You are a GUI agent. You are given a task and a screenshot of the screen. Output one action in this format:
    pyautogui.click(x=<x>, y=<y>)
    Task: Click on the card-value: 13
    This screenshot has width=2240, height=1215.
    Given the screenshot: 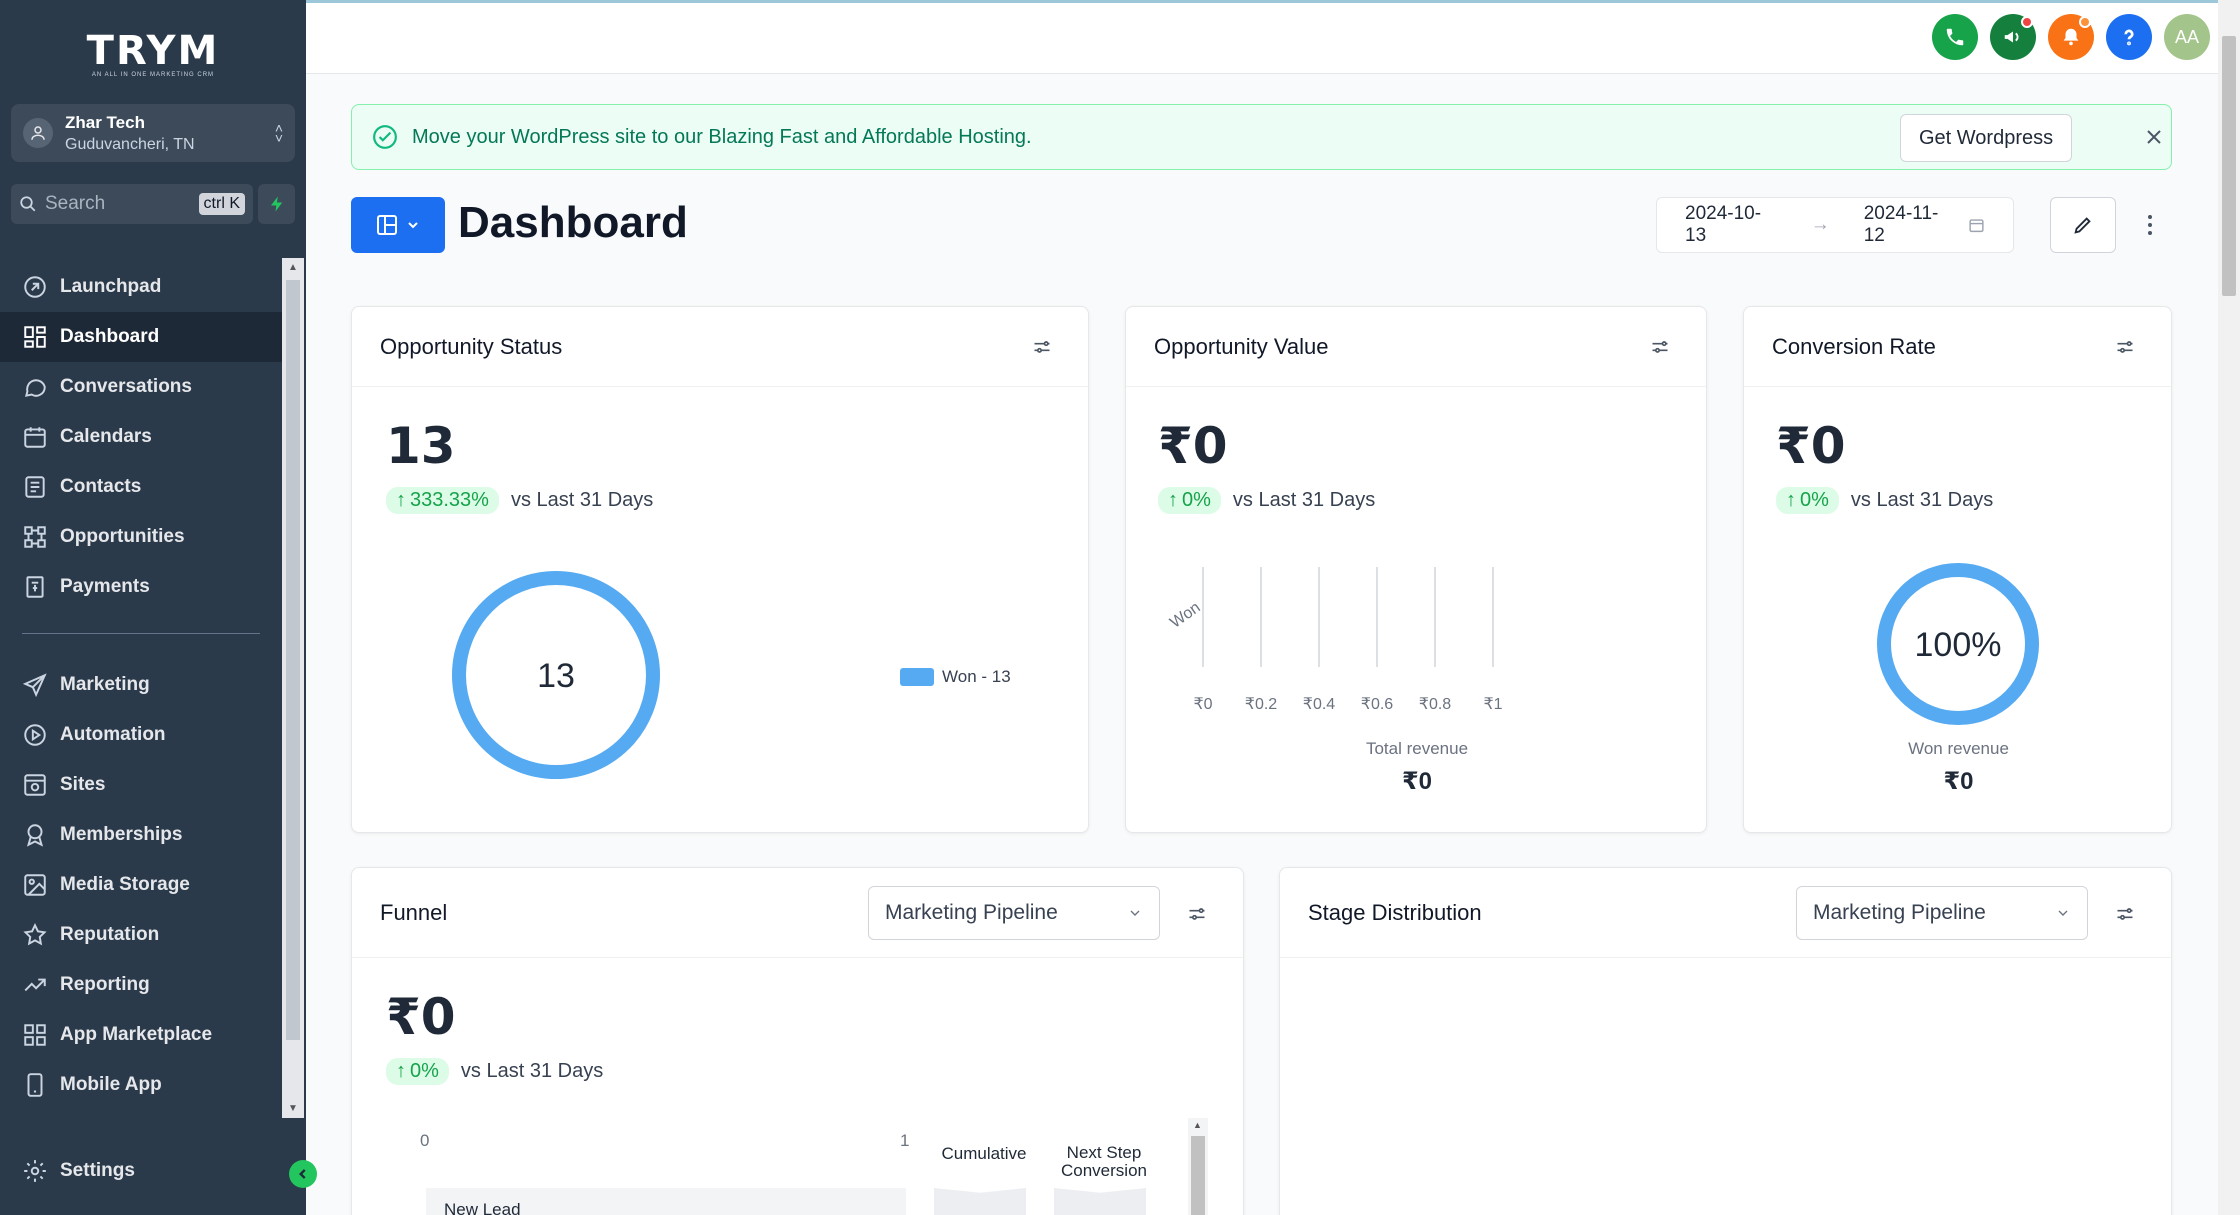 What is the action you would take?
    pyautogui.click(x=421, y=446)
    